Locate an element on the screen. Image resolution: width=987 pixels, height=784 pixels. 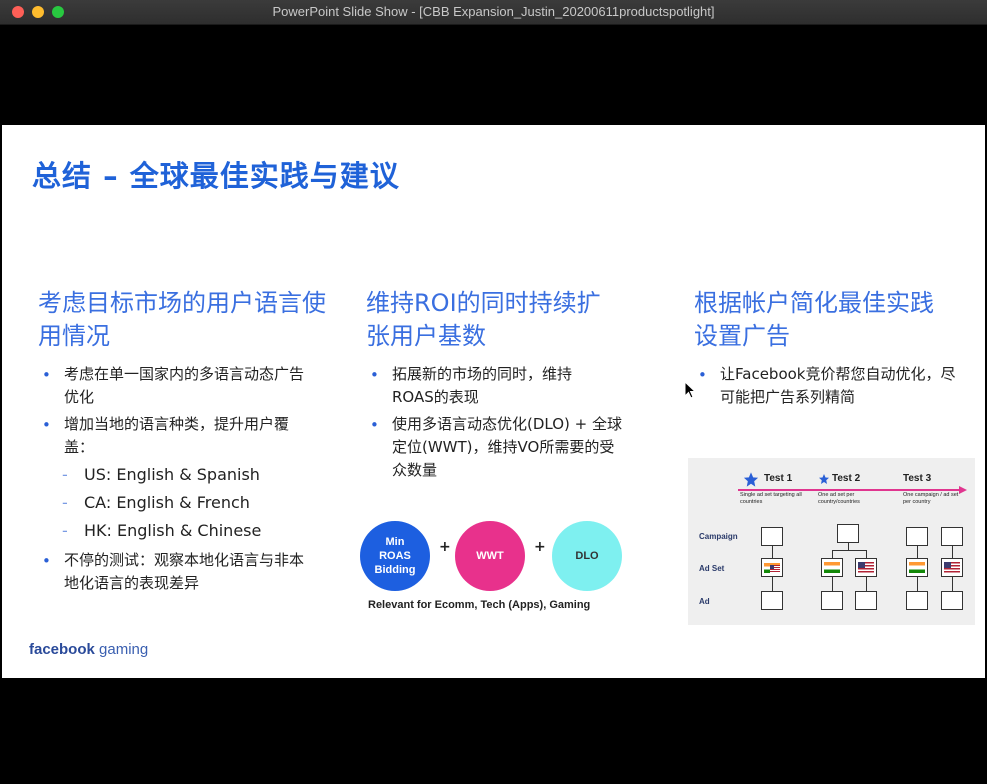
bullet-text: 让Facebook竞价帮您自动优化，尽可能把广告系列精简 is located at coordinates (838, 385).